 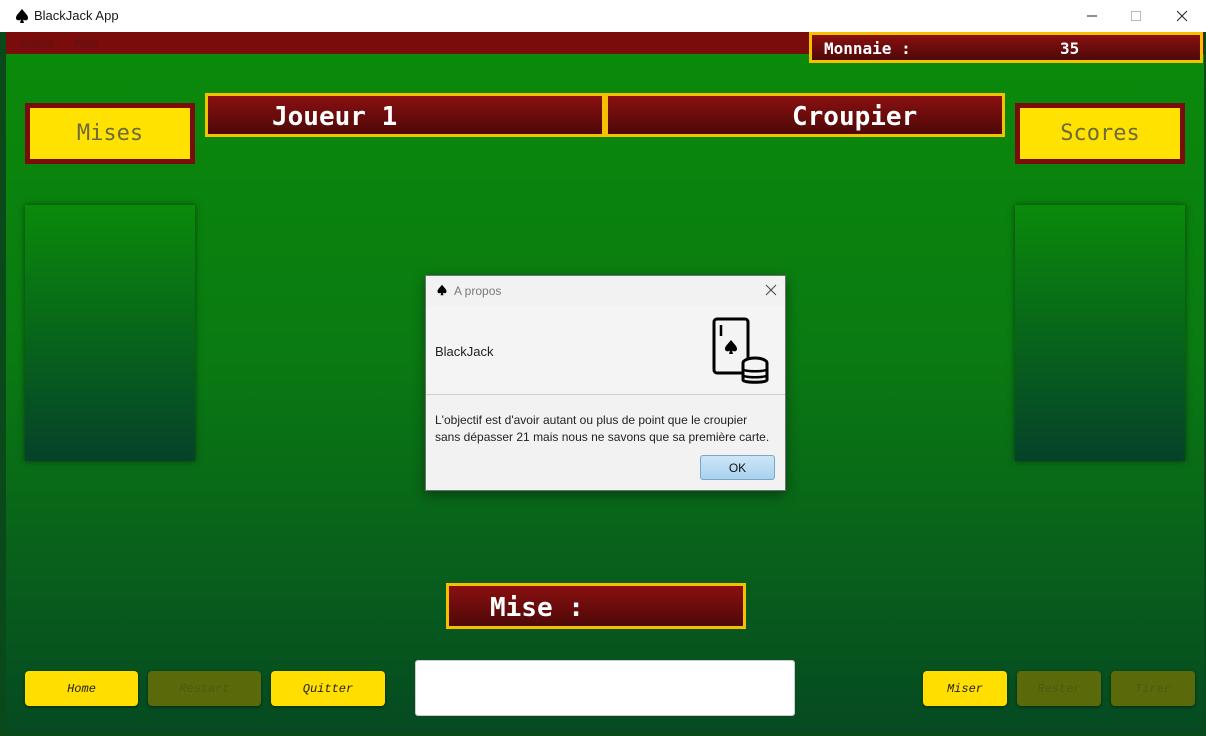 What do you see at coordinates (855, 117) in the screenshot?
I see `dealer-name: Croupier` at bounding box center [855, 117].